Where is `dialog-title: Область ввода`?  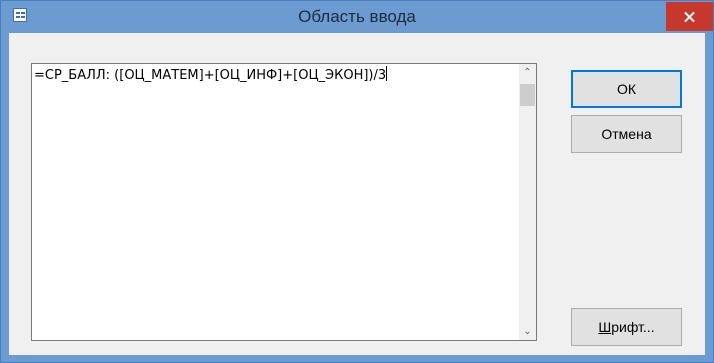
dialog-title: Область ввода is located at coordinates (357, 16).